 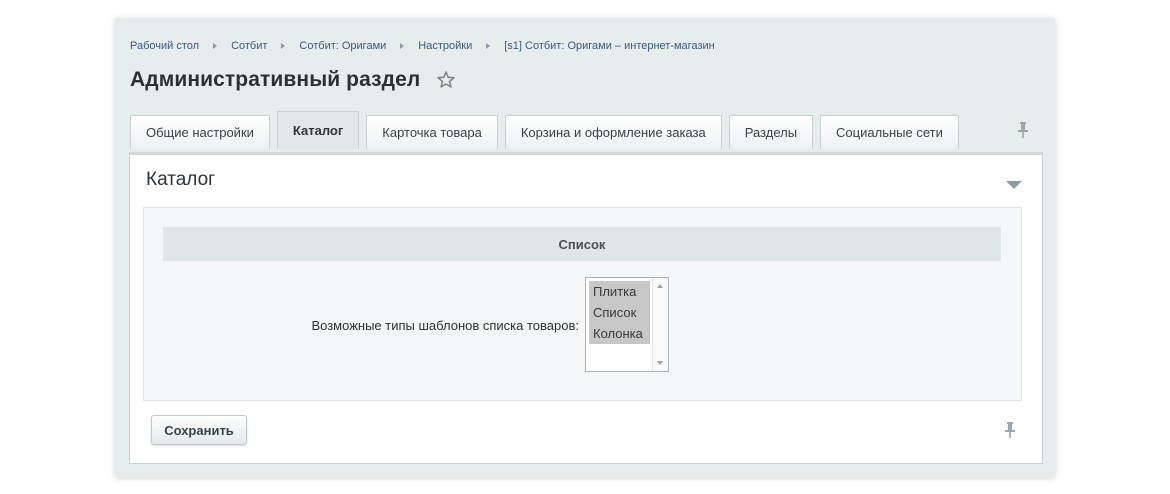 What do you see at coordinates (1010, 430) in the screenshot?
I see `pin-footer-icon` at bounding box center [1010, 430].